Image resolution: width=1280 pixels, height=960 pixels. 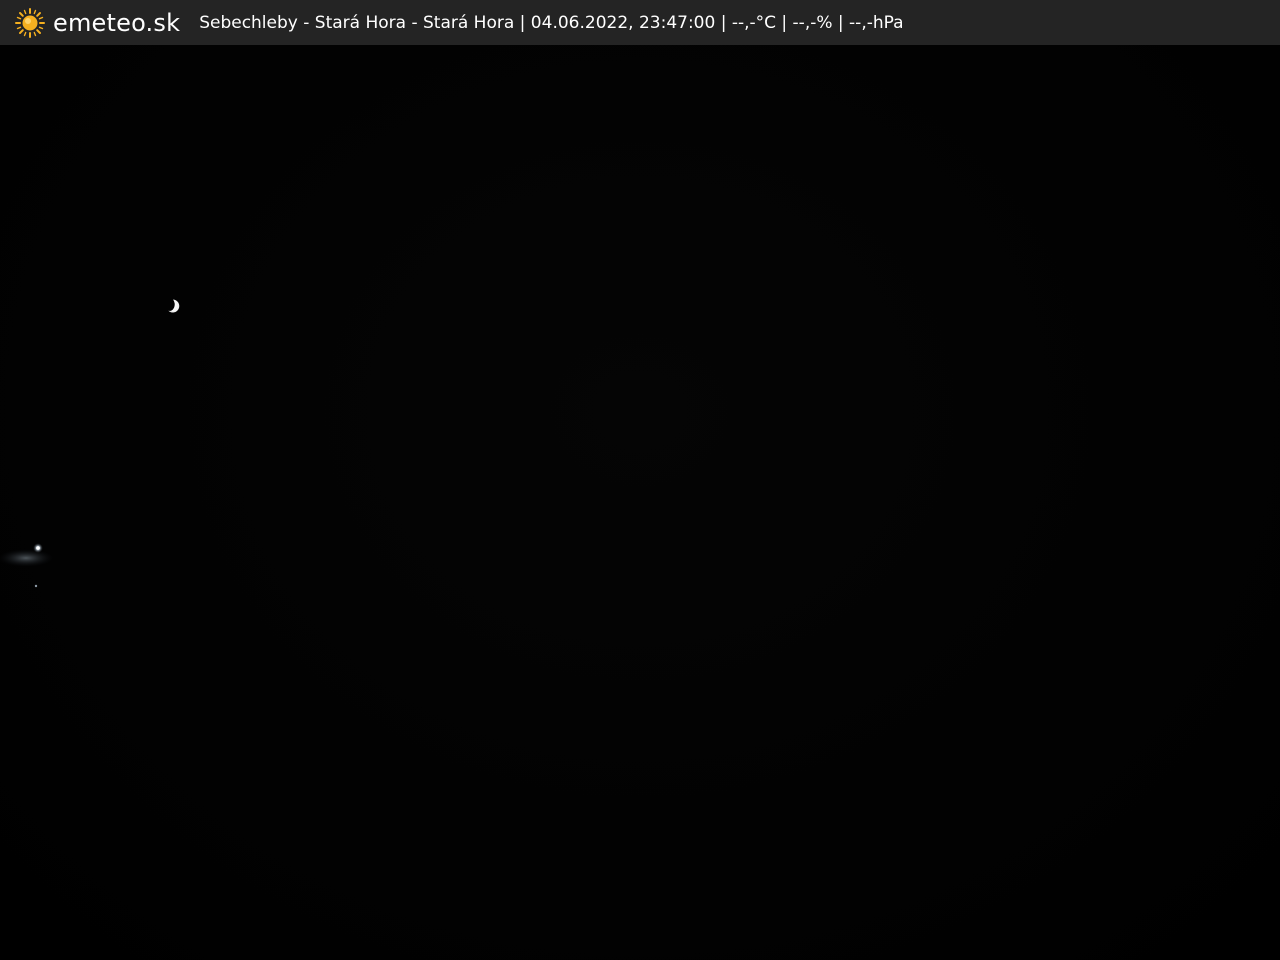 I want to click on sun-icon, so click(x=30, y=22).